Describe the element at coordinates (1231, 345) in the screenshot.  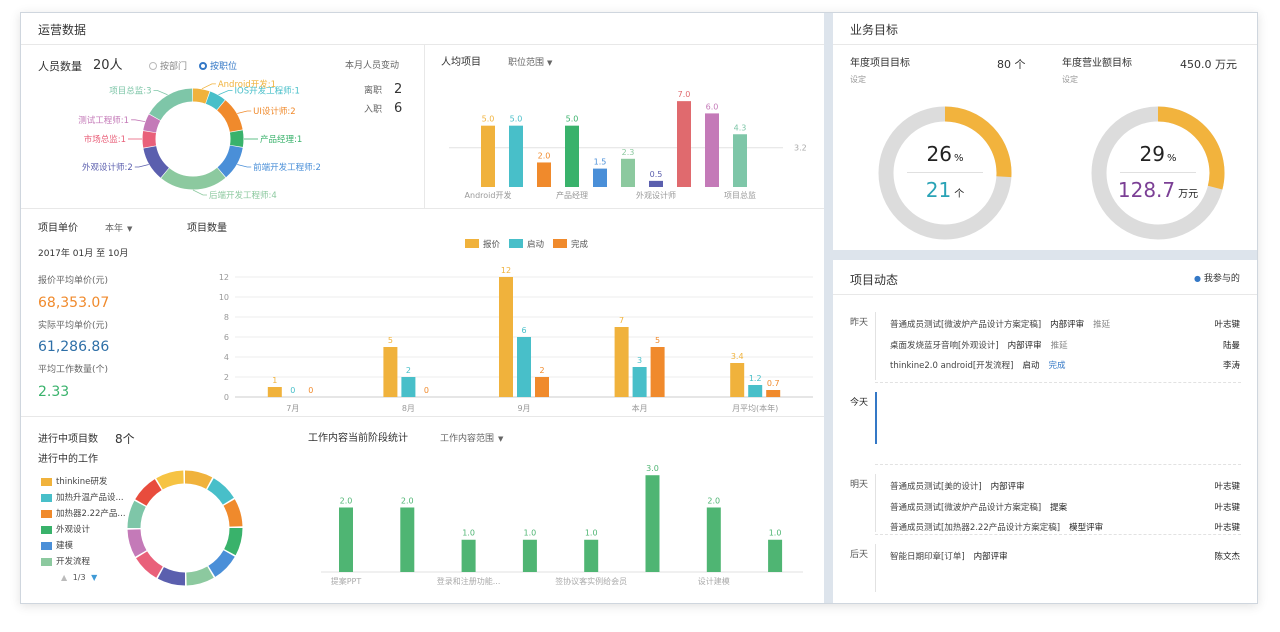
I see `dynamics-person: 陆曼` at that location.